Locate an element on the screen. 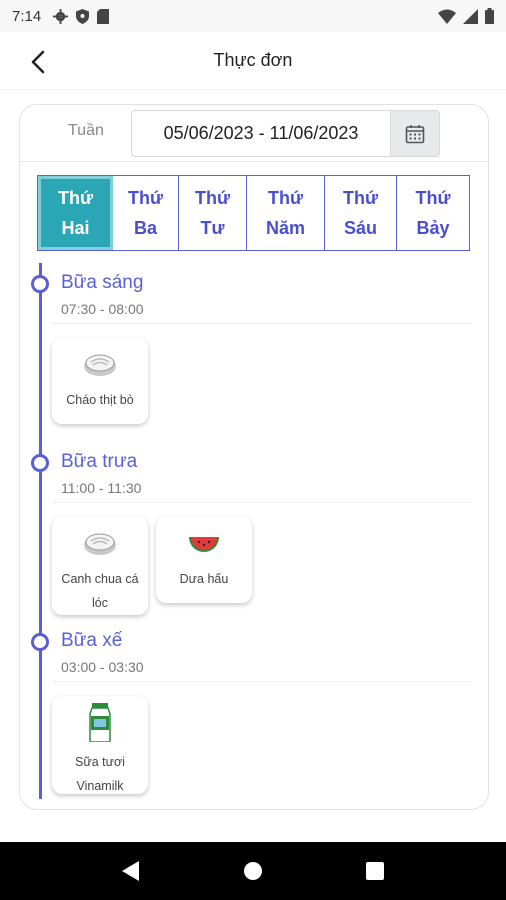 Image resolution: width=506 pixels, height=900 pixels. food-name: Cháo thịt bò is located at coordinates (100, 400).